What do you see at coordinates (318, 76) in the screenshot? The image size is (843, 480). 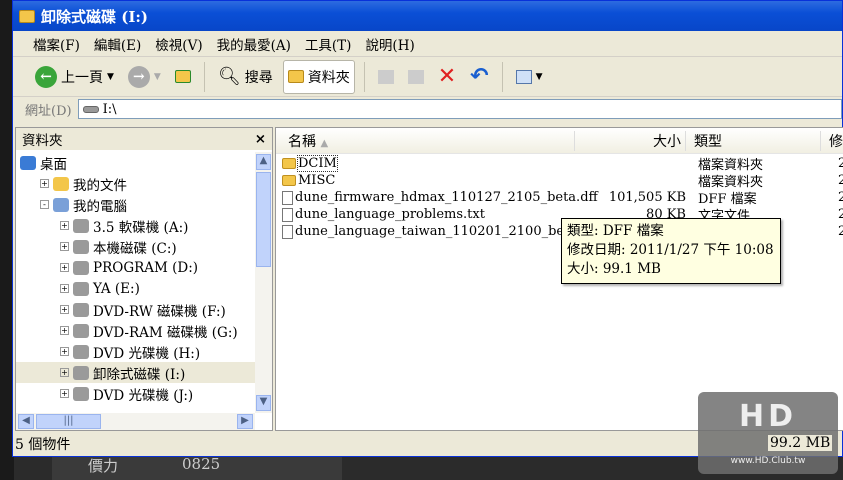 I see `folders-button: 資料夾` at bounding box center [318, 76].